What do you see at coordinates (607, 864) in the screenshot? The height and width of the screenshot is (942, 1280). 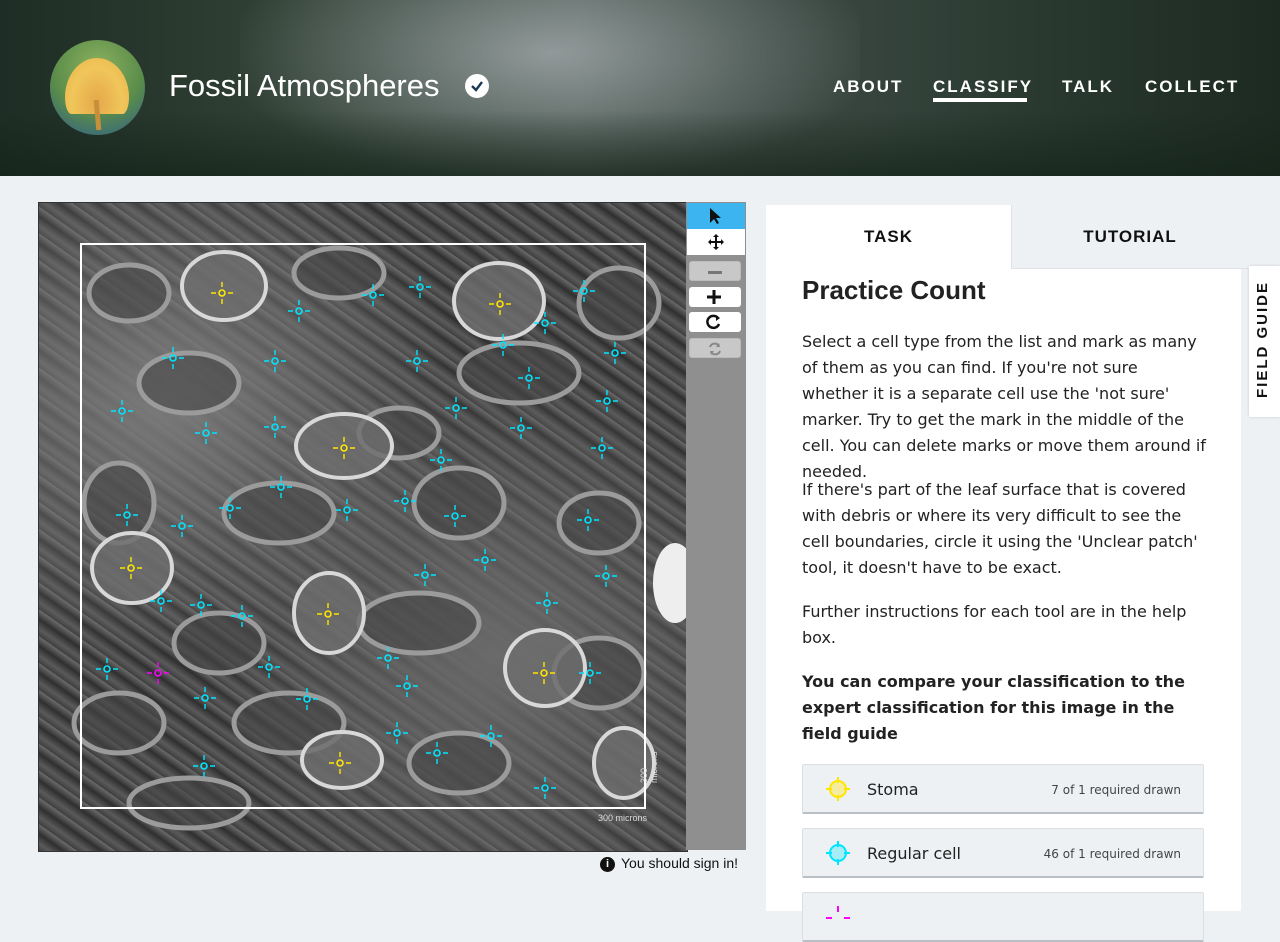 I see `info-icon: i` at bounding box center [607, 864].